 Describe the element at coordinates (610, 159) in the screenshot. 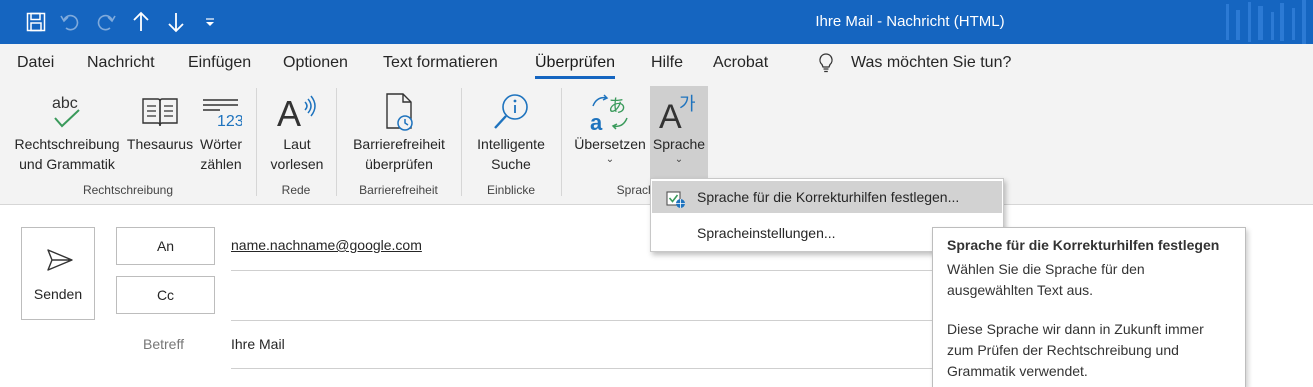

I see `translate-dropdown-caret: ⌄` at that location.